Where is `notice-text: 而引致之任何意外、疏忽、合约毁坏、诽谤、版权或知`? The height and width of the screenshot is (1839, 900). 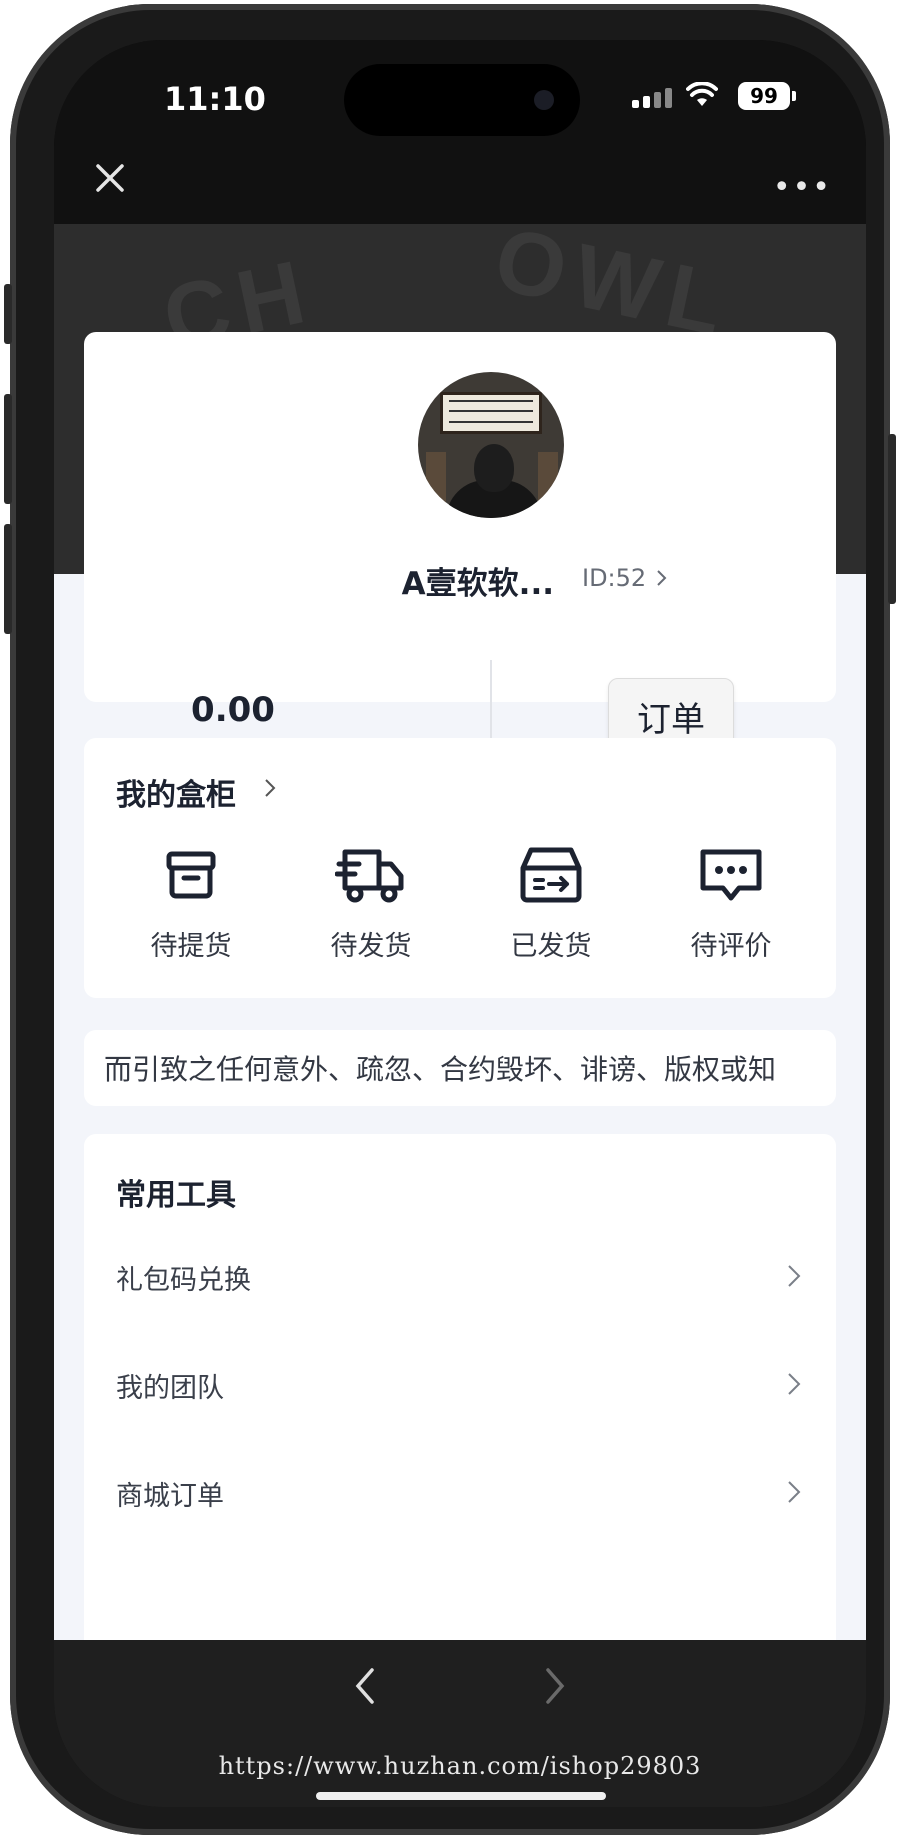 notice-text: 而引致之任何意外、疏忽、合约毁坏、诽谤、版权或知 is located at coordinates (440, 1069).